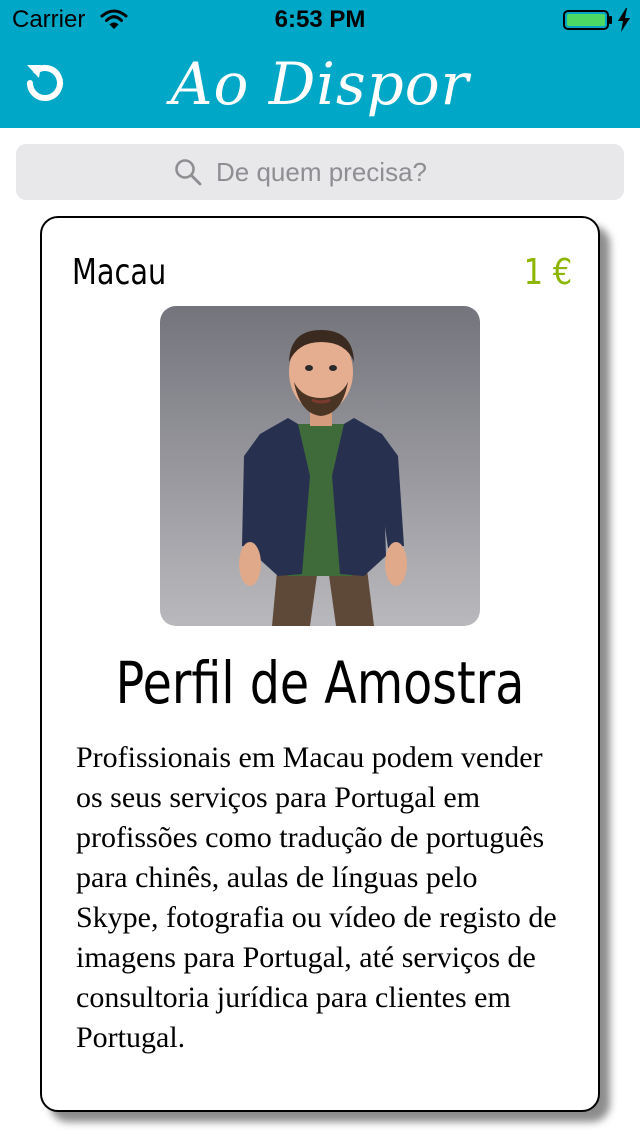 This screenshot has height=1136, width=640. What do you see at coordinates (119, 272) in the screenshot?
I see `profile-location: Macau` at bounding box center [119, 272].